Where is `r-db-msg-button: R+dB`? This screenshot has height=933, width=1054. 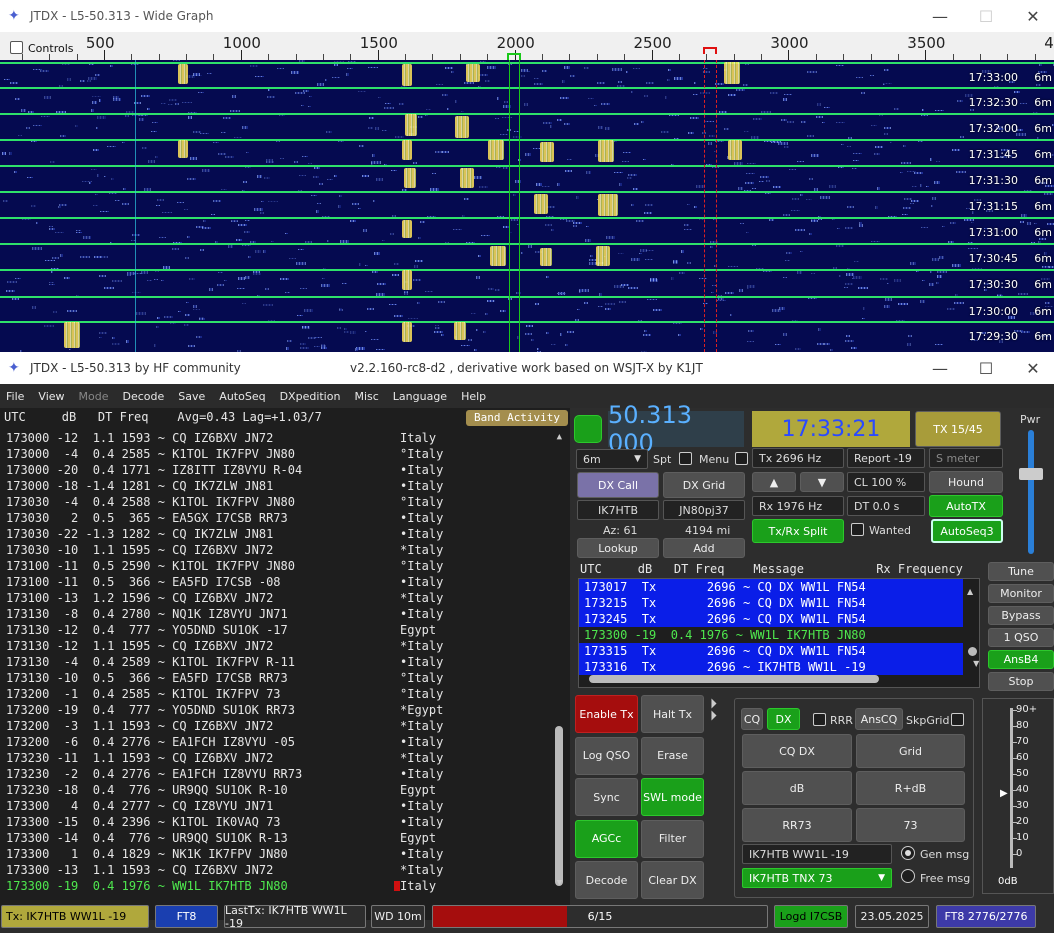
r-db-msg-button: R+dB is located at coordinates (910, 788).